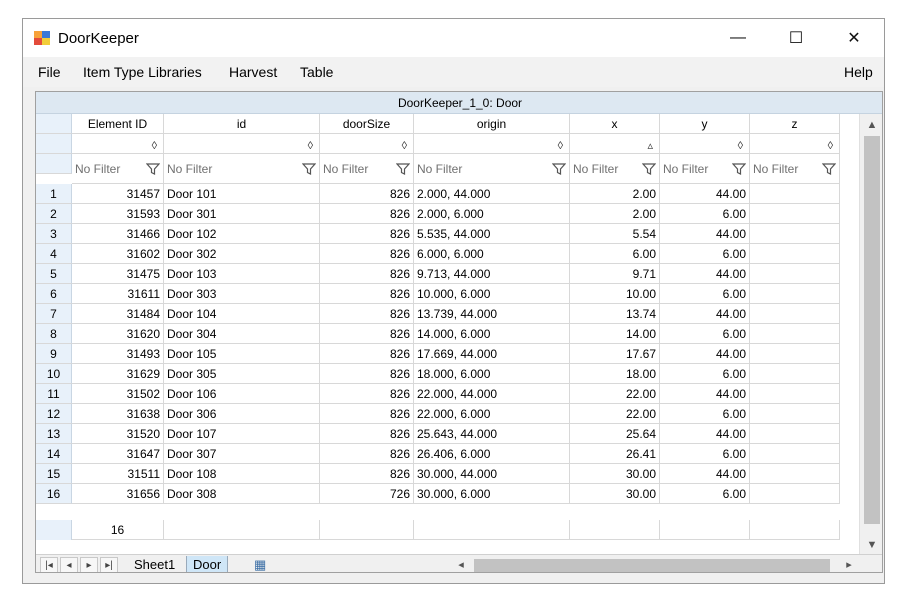 This screenshot has width=905, height=604. What do you see at coordinates (242, 314) in the screenshot?
I see `cell-id: Door 104` at bounding box center [242, 314].